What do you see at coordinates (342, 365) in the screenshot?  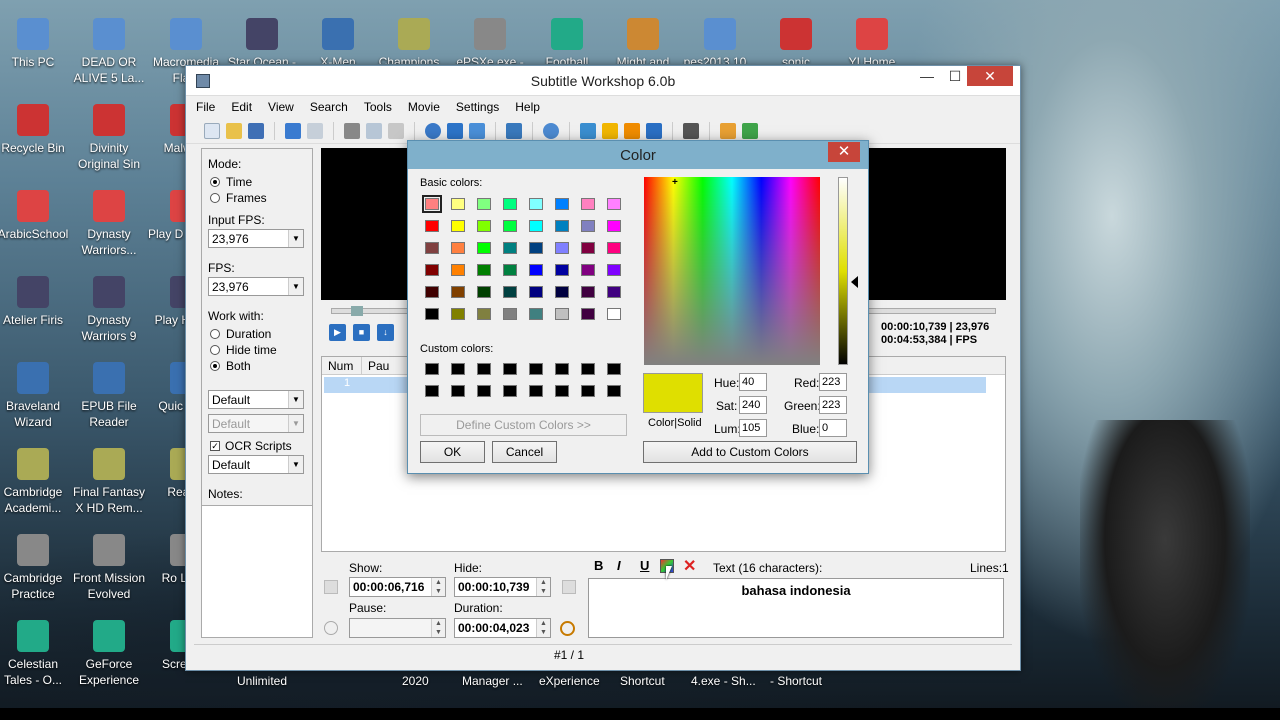 I see `col-num: Num` at bounding box center [342, 365].